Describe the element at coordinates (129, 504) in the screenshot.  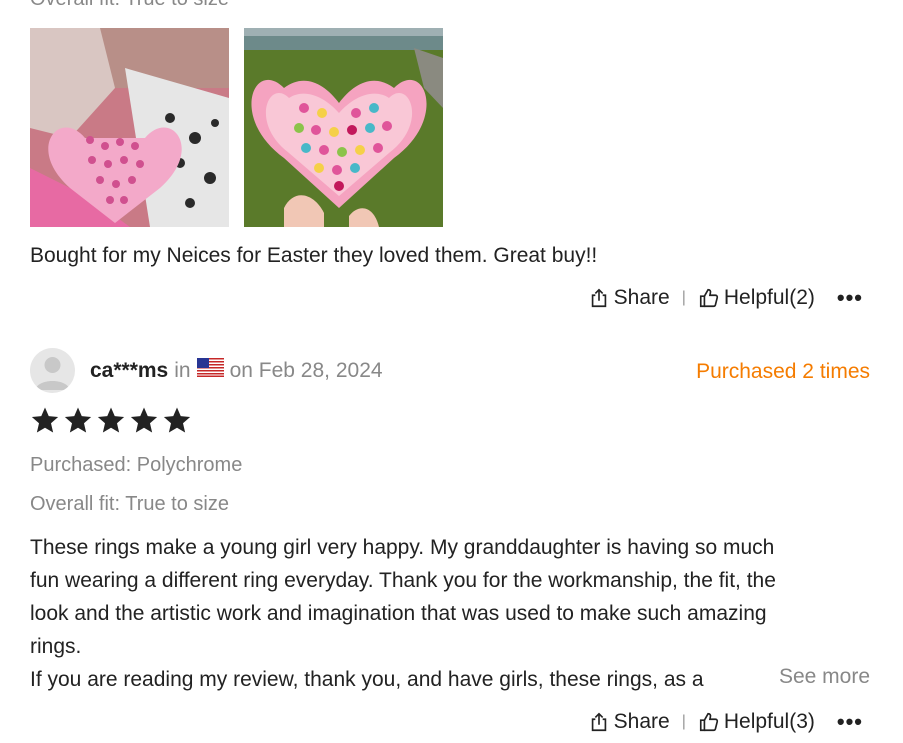
I see `overall-fit: Overall fit: True to size` at that location.